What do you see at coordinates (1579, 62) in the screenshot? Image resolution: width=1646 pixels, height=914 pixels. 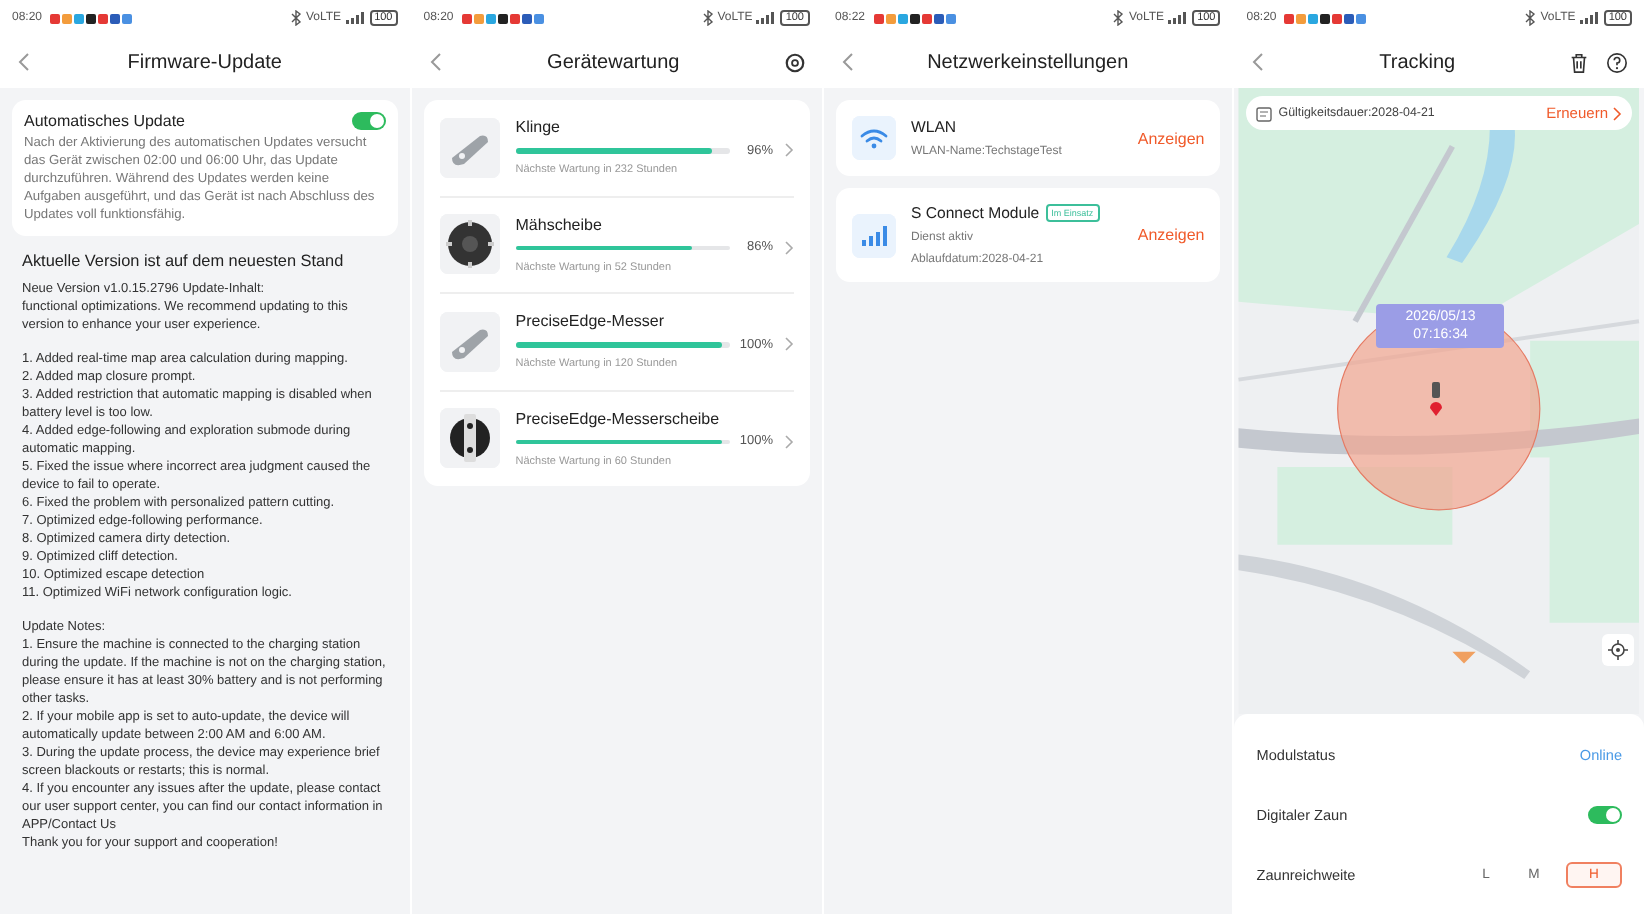 I see `trash-icon` at bounding box center [1579, 62].